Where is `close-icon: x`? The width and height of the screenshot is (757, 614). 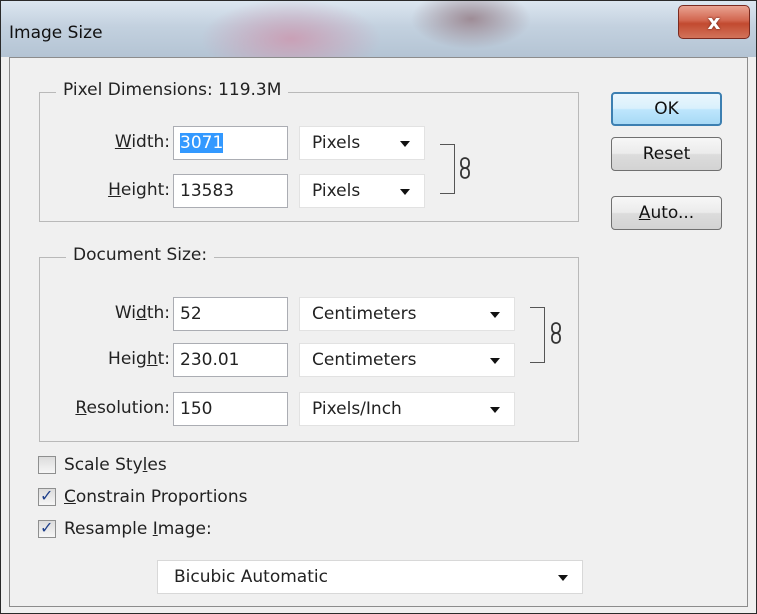
close-icon: x is located at coordinates (714, 22).